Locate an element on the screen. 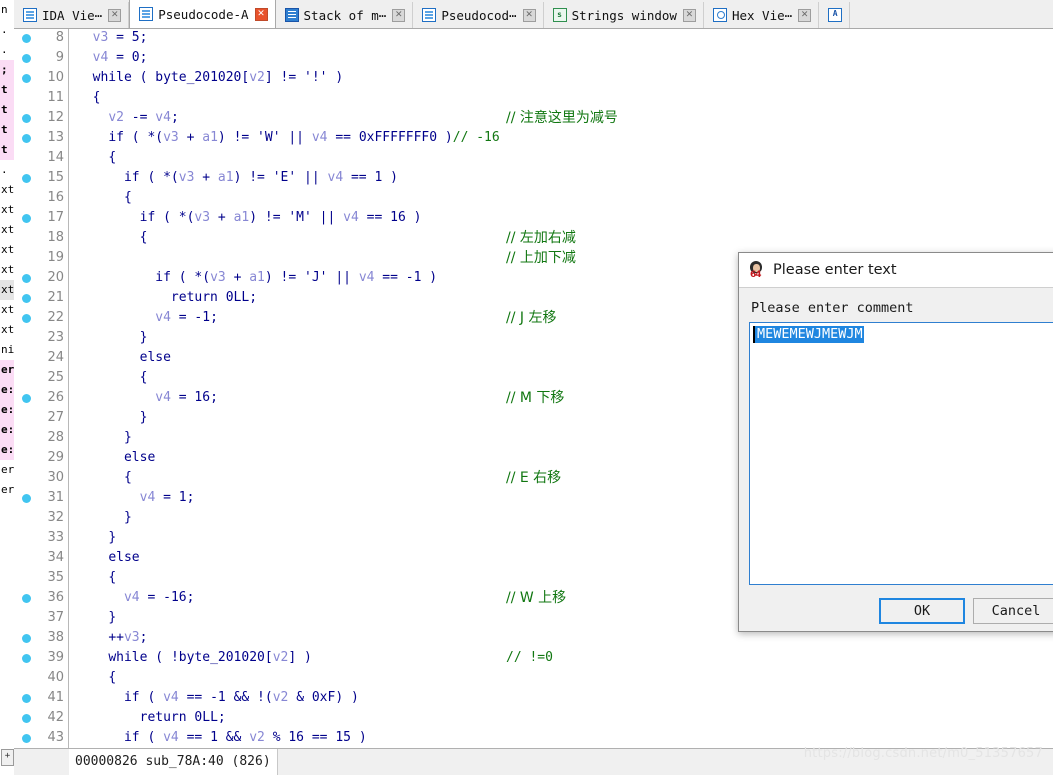  line-number: 14 is located at coordinates (41, 158).